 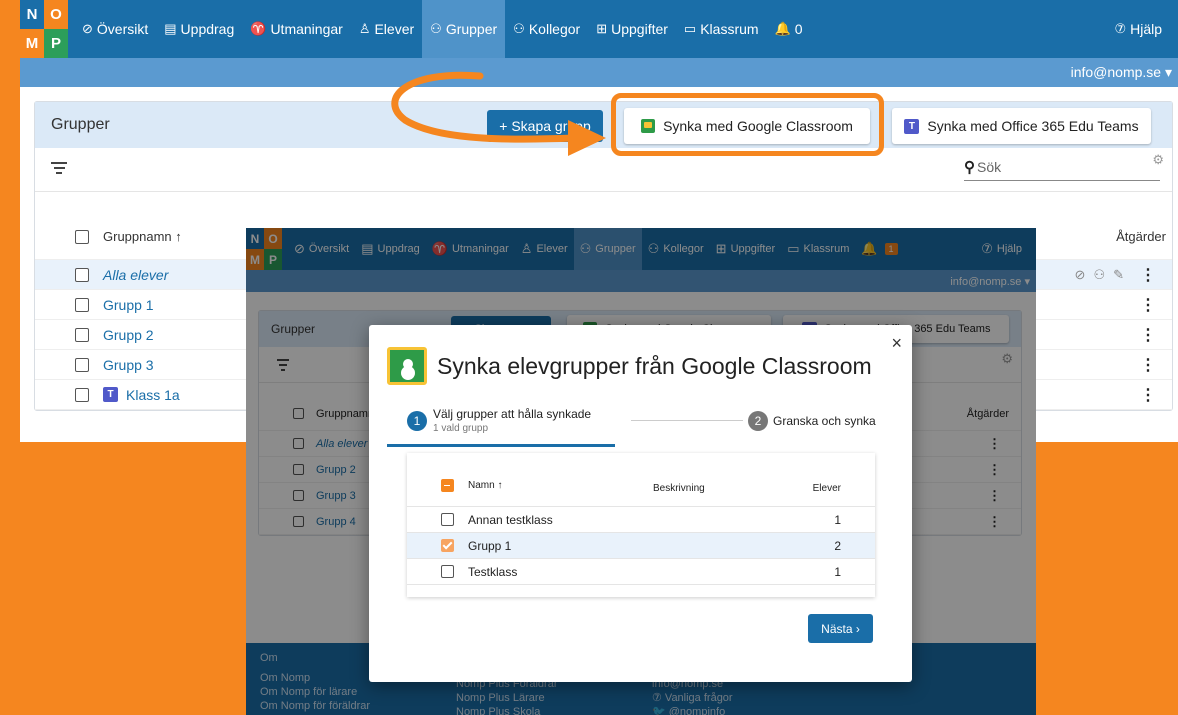 What do you see at coordinates (128, 365) in the screenshot?
I see `group-name: Grupp 3` at bounding box center [128, 365].